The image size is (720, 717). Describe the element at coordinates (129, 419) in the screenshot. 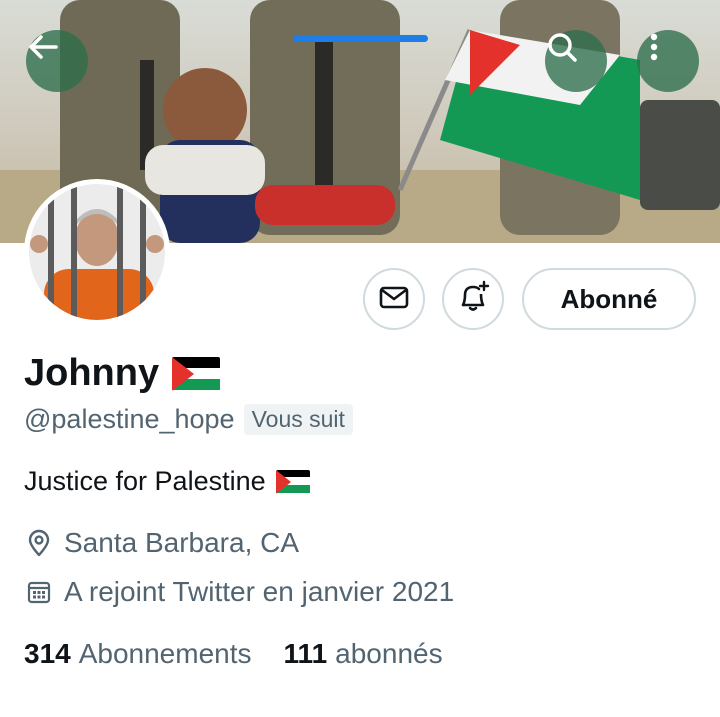

I see `user-handle: @palestine_hope` at that location.